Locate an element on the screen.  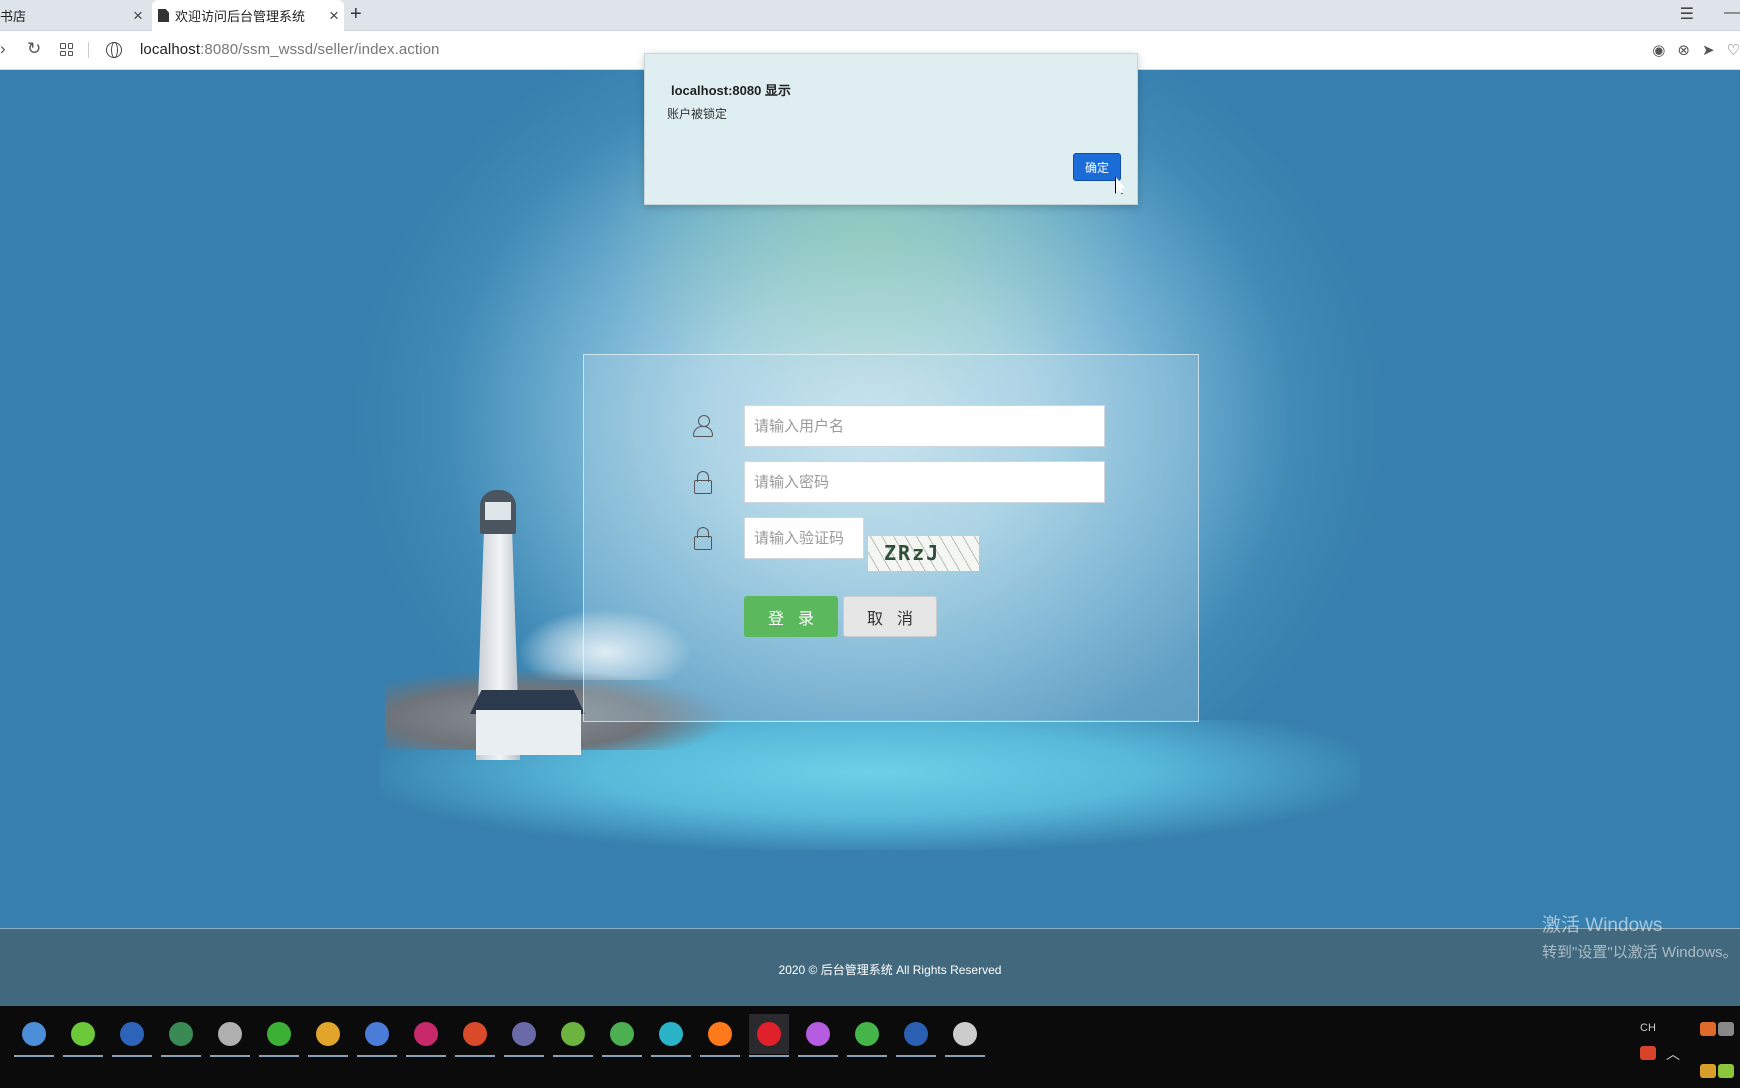
green-app-glyph-icon is located at coordinates (83, 1034).